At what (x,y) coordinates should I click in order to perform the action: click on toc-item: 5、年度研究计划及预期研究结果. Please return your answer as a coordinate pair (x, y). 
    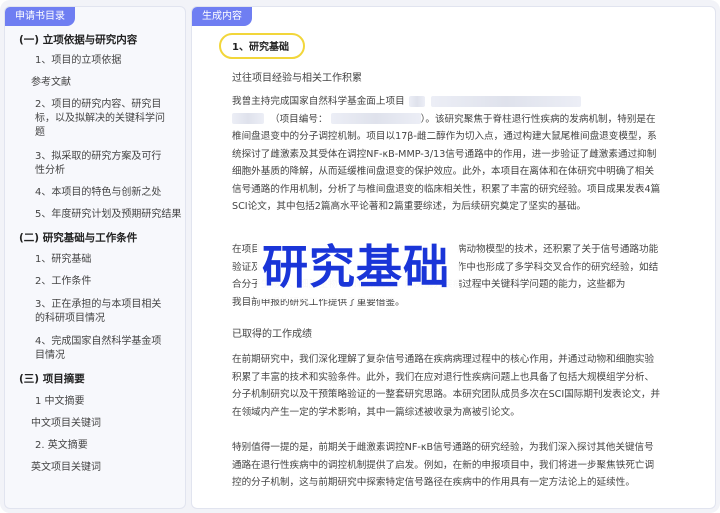
    Looking at the image, I should click on (95, 215).